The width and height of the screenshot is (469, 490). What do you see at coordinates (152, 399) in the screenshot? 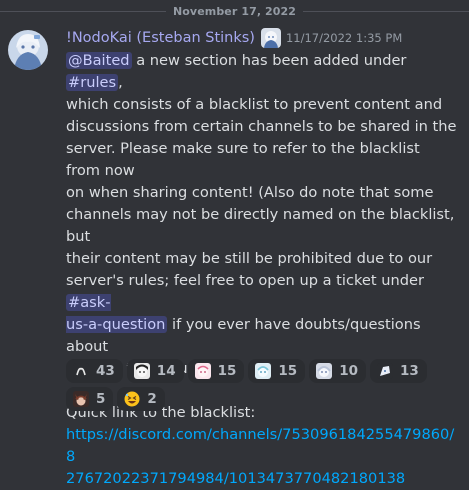
I see `reaction-count: 2` at bounding box center [152, 399].